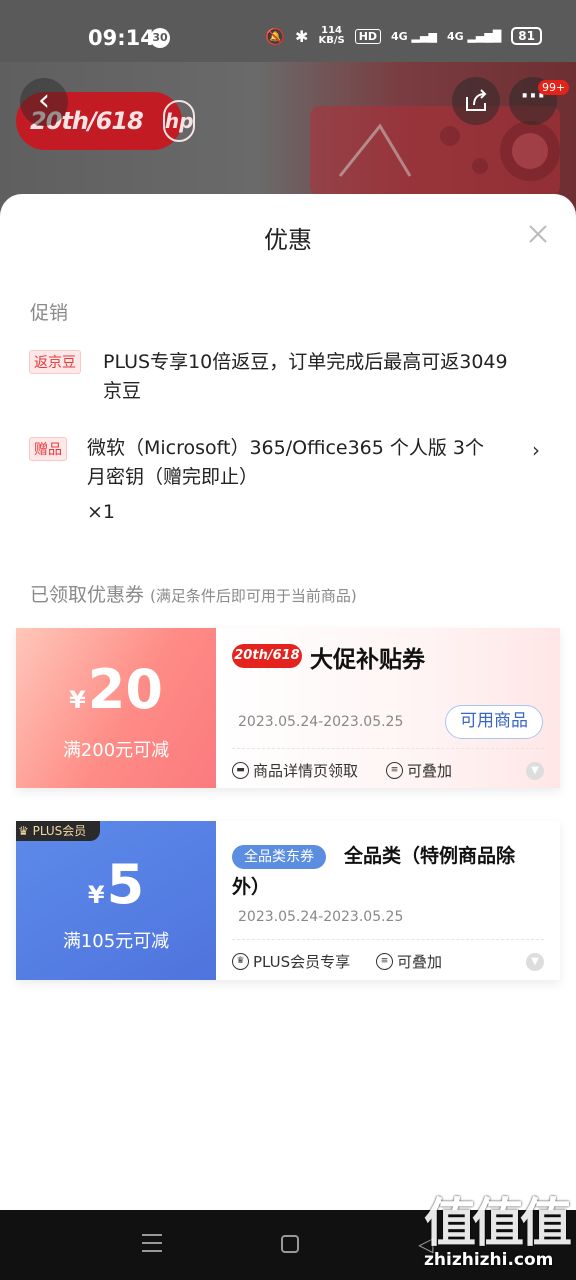 Image resolution: width=576 pixels, height=1280 pixels. What do you see at coordinates (275, 36) in the screenshot?
I see `mute-icon: 🔕` at bounding box center [275, 36].